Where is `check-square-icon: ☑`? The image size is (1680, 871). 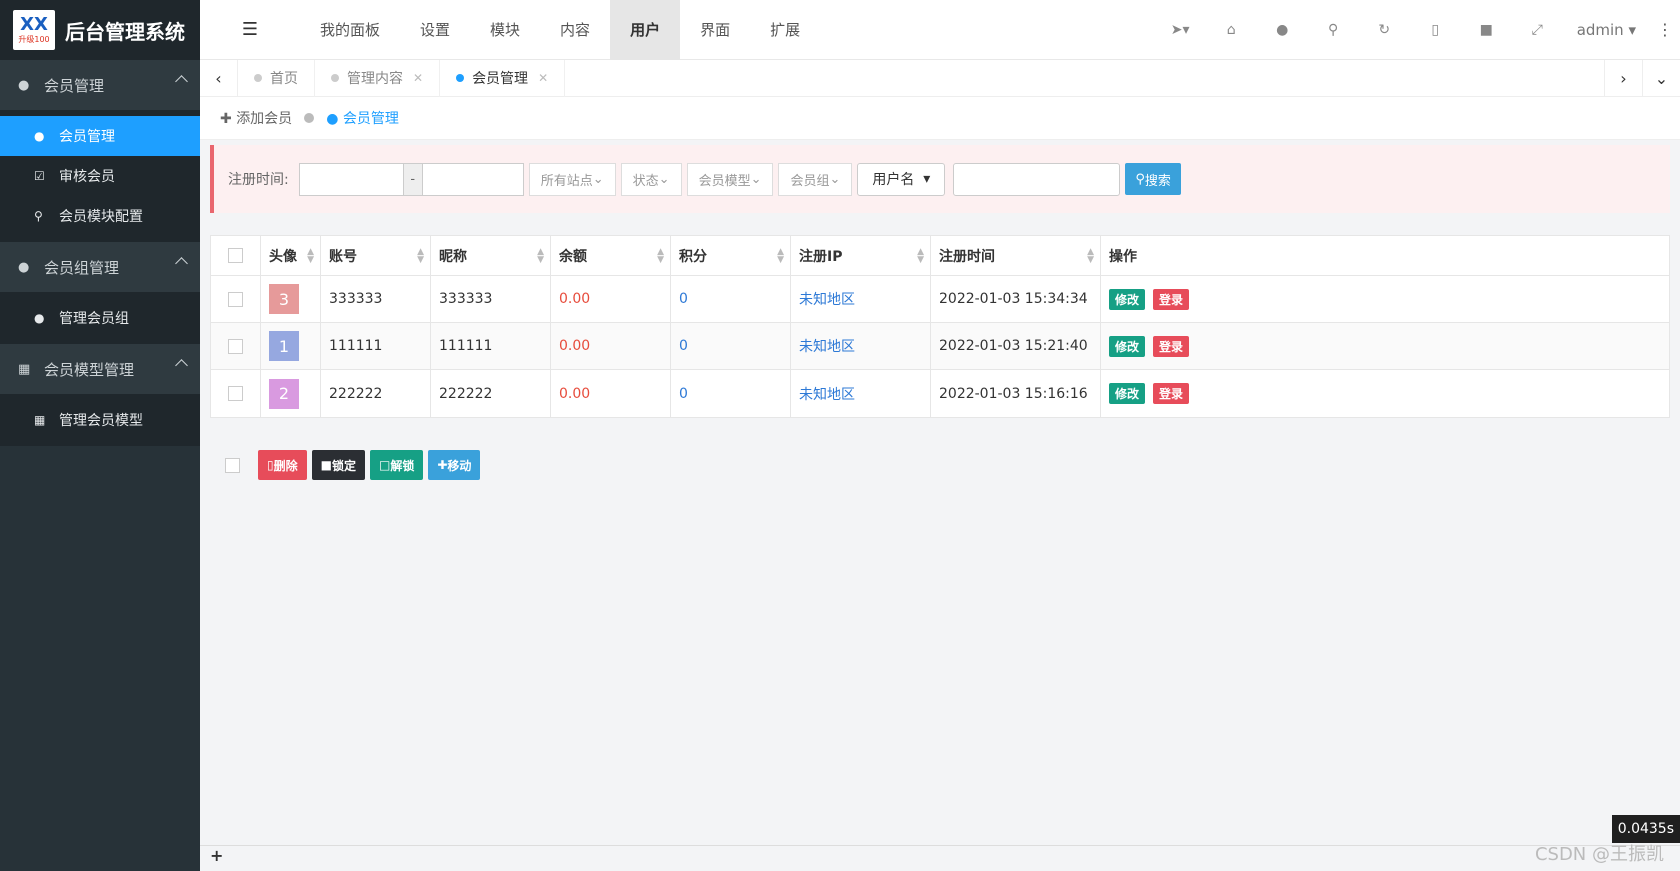 check-square-icon: ☑ is located at coordinates (39, 176).